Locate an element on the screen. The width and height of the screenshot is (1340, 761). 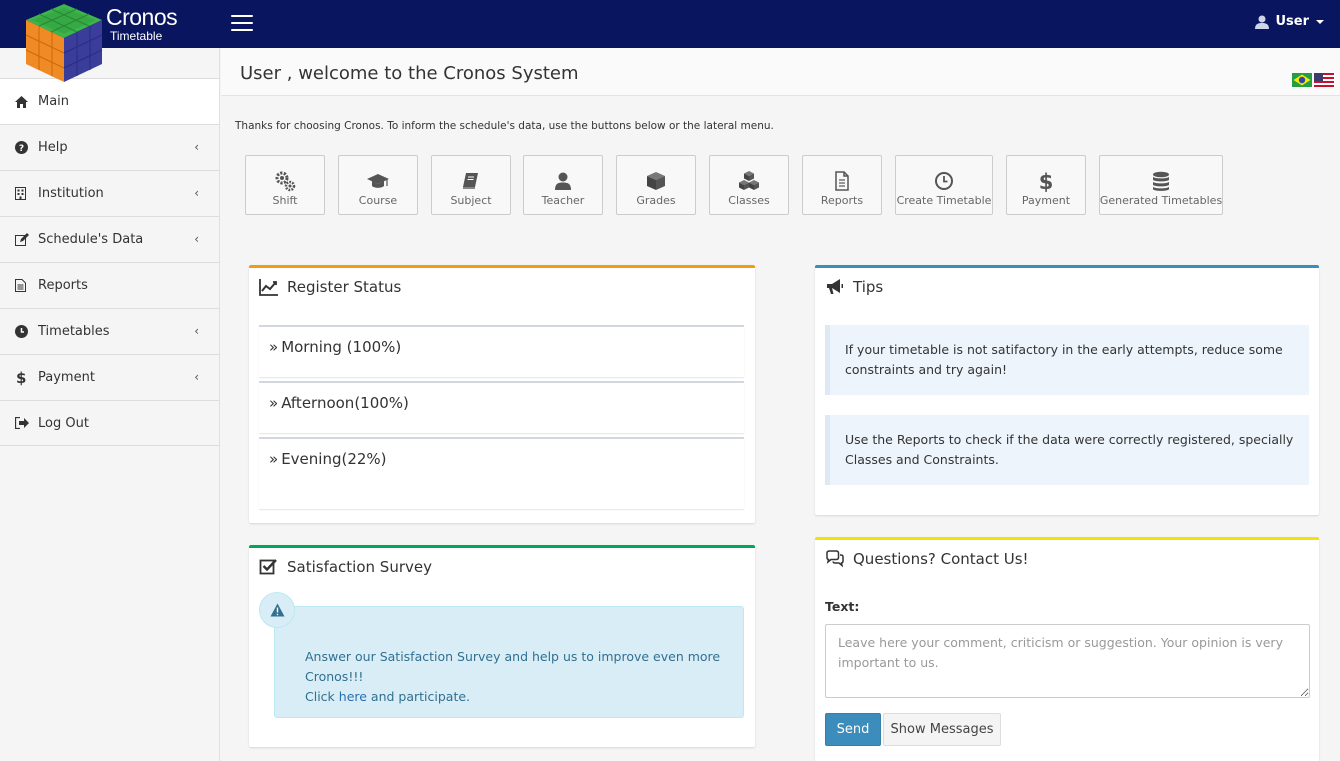
line-chart-icon is located at coordinates (268, 287).